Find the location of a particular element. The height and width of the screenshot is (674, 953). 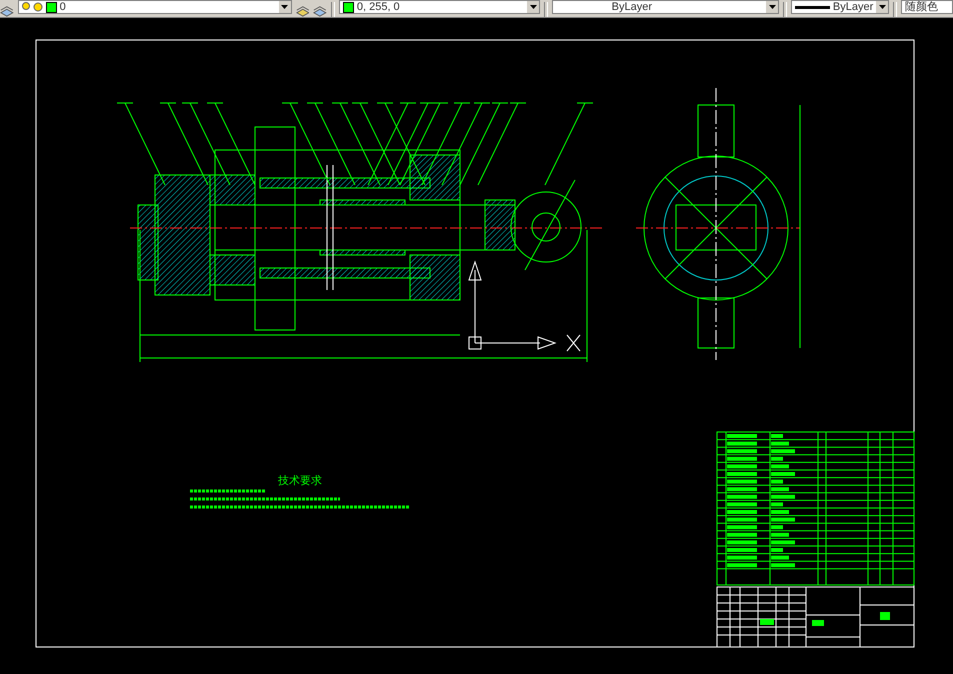

line-sample-icon is located at coordinates (812, 7).